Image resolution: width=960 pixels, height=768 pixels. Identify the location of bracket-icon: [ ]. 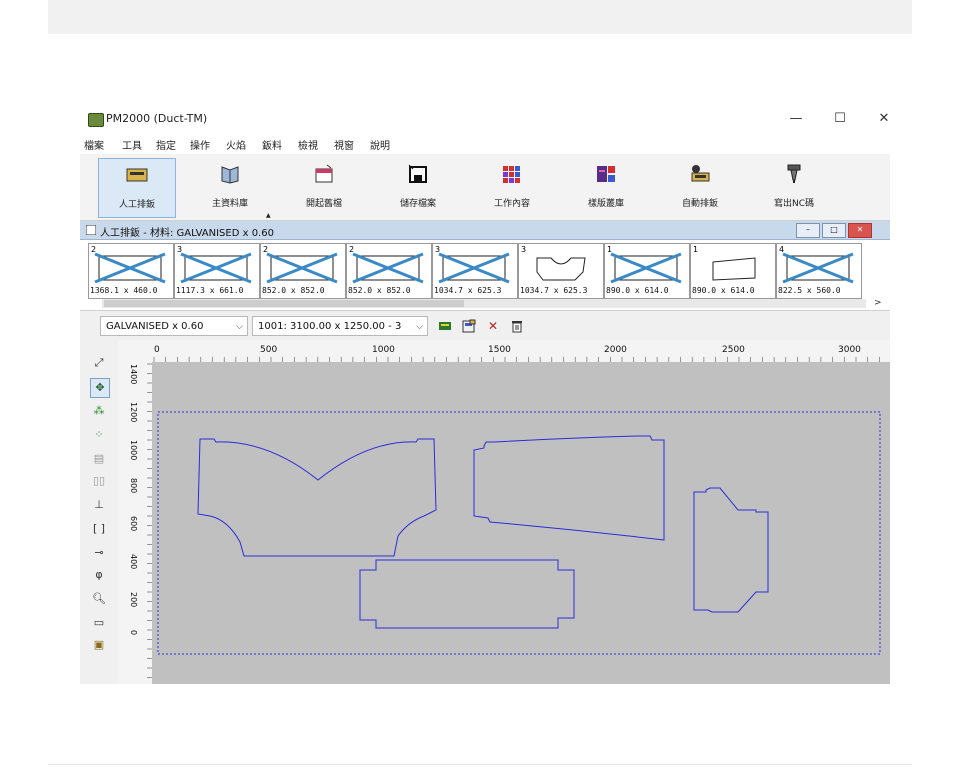
(99, 529).